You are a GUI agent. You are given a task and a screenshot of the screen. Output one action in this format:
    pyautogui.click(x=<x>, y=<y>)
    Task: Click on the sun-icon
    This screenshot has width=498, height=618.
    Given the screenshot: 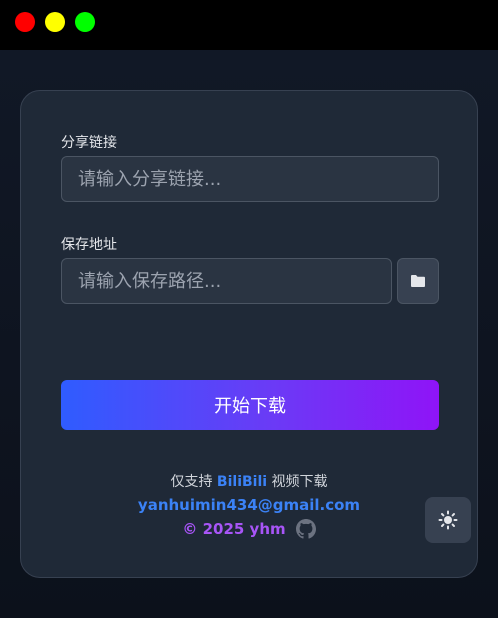 What is the action you would take?
    pyautogui.click(x=448, y=520)
    